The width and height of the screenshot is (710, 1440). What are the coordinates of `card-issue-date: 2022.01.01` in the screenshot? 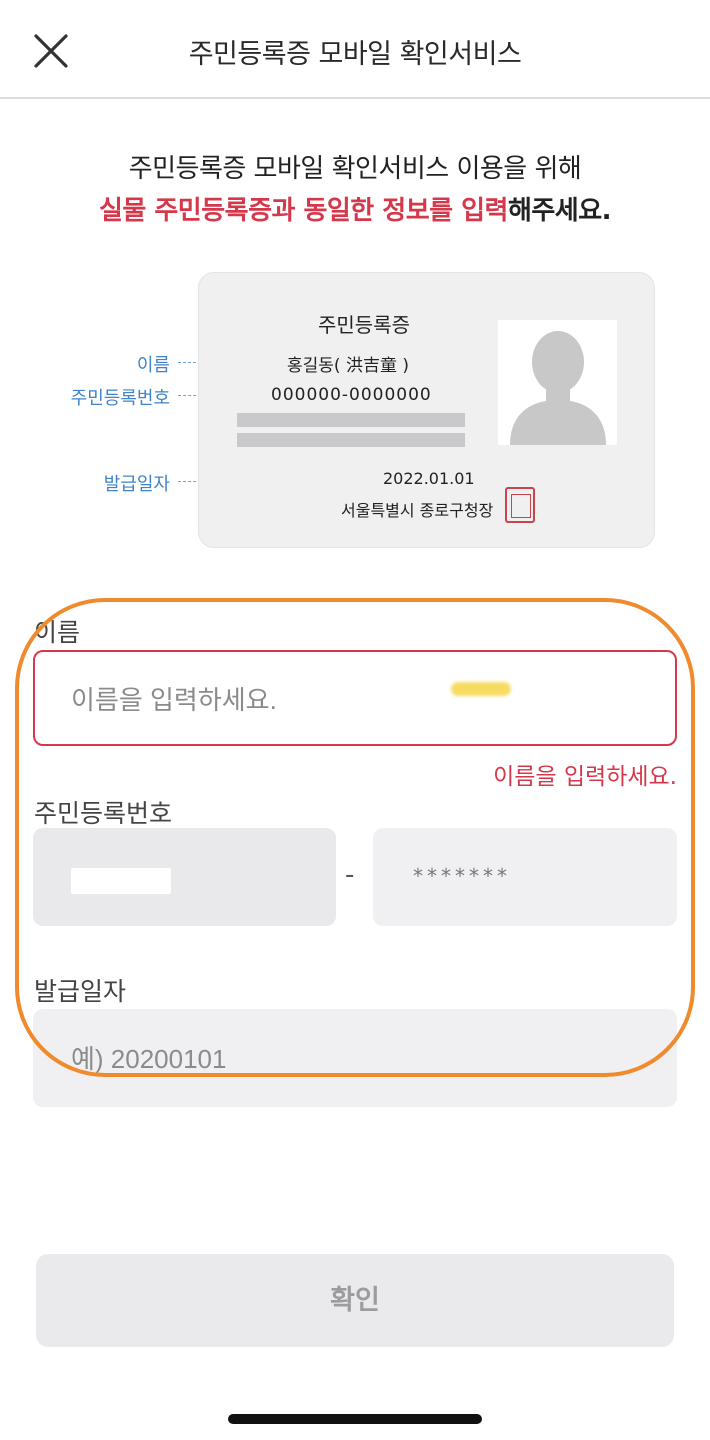 It's located at (429, 478).